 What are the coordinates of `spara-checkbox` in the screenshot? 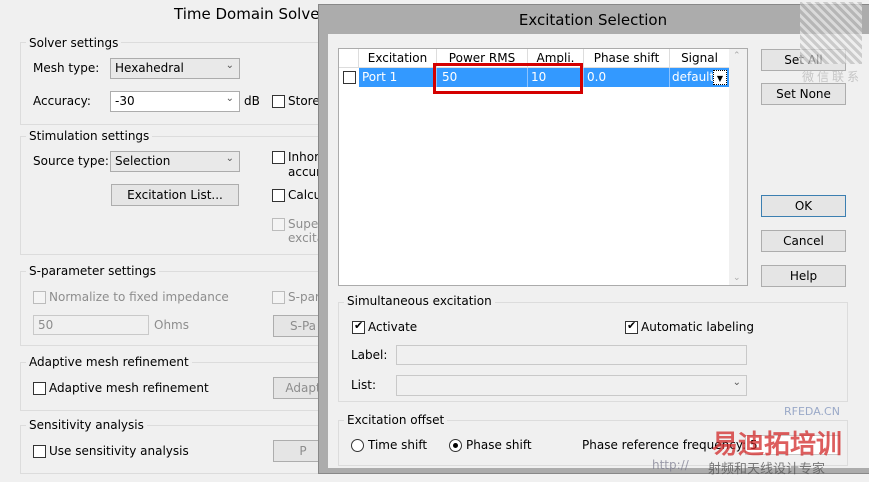 It's located at (278, 297).